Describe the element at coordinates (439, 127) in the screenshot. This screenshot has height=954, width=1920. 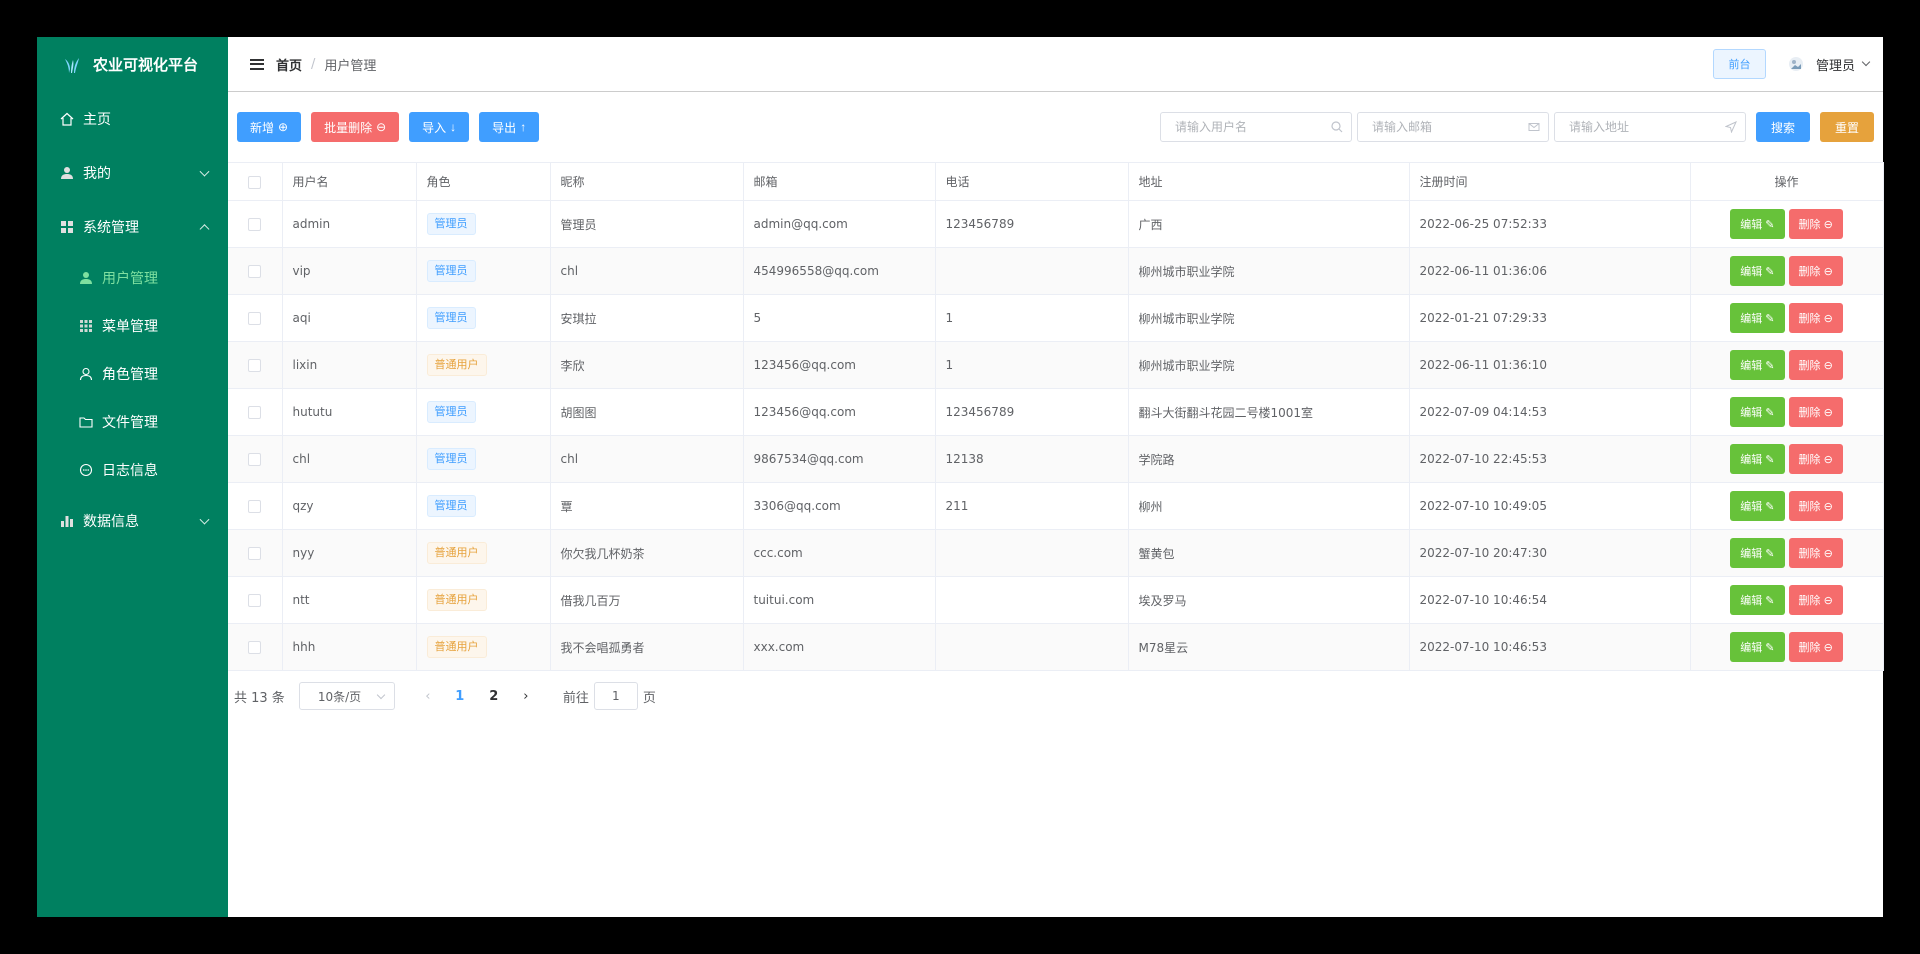
I see `import-button: 导入 ↓` at that location.